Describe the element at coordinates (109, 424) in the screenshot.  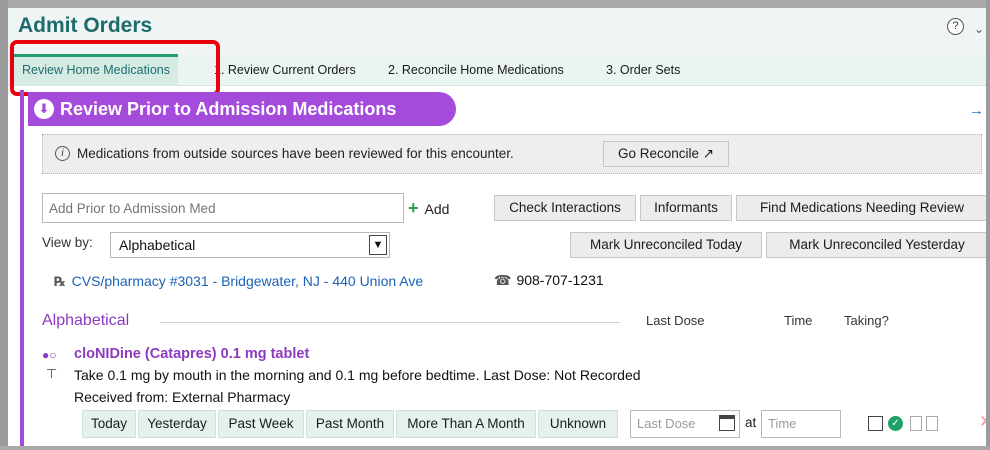
I see `dose-today-button: Today` at that location.